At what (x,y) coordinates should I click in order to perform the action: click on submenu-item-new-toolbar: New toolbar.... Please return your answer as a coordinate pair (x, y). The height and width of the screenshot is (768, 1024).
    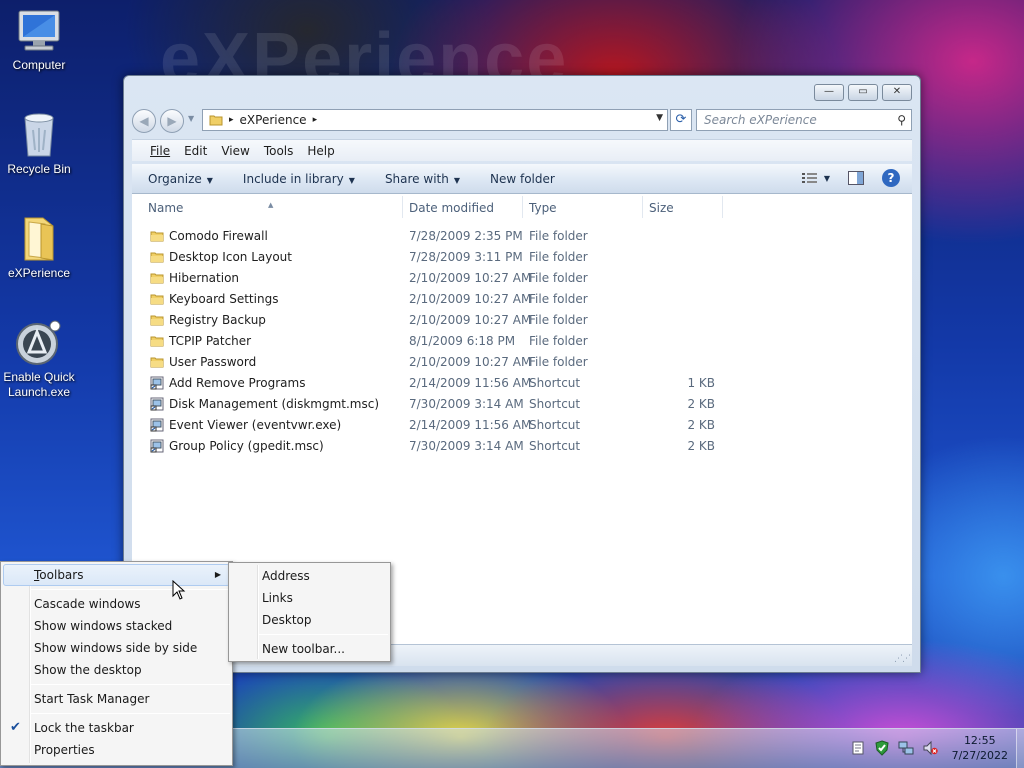
    Looking at the image, I should click on (309, 649).